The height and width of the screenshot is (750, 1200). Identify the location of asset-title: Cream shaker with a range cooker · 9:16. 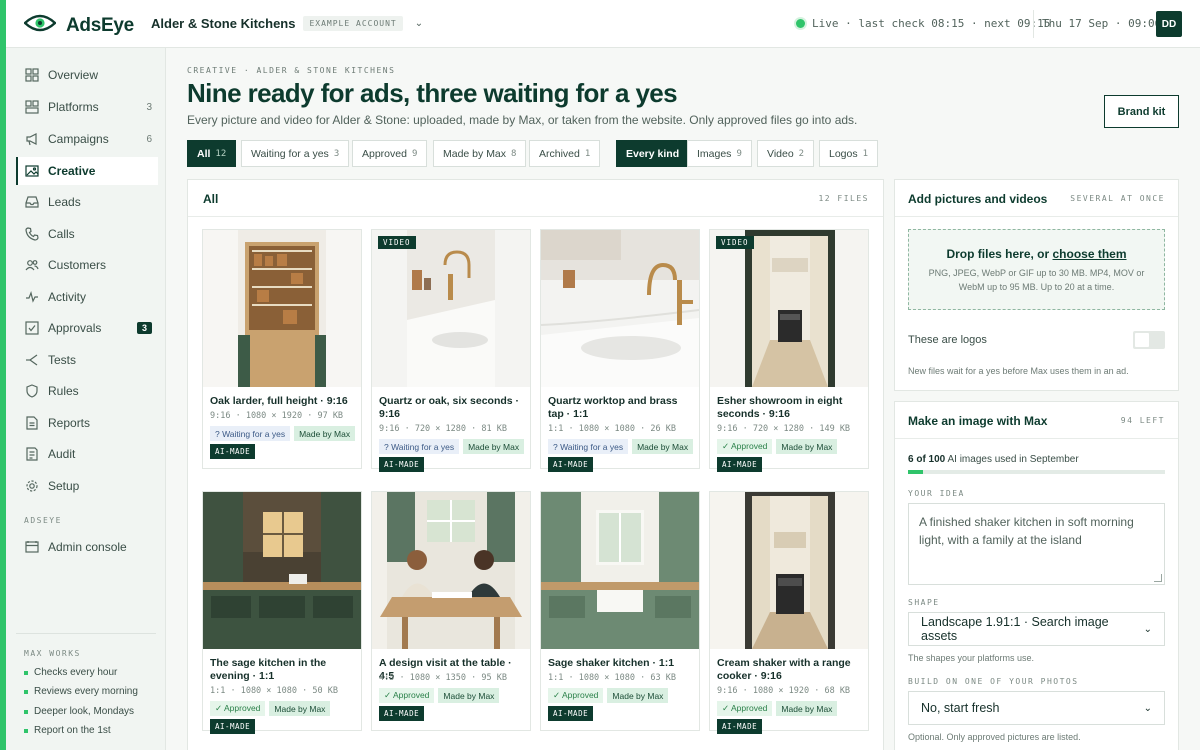
(784, 669).